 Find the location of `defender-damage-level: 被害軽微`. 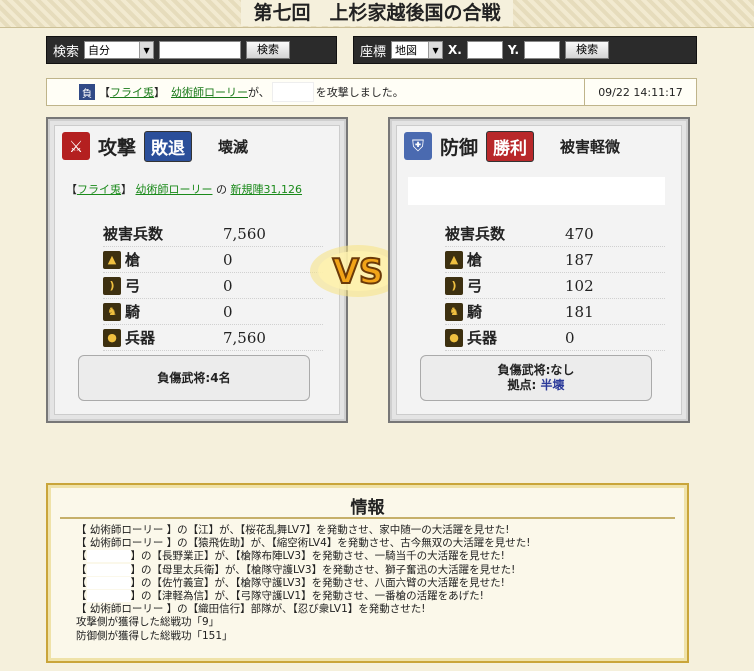

defender-damage-level: 被害軽微 is located at coordinates (590, 146).